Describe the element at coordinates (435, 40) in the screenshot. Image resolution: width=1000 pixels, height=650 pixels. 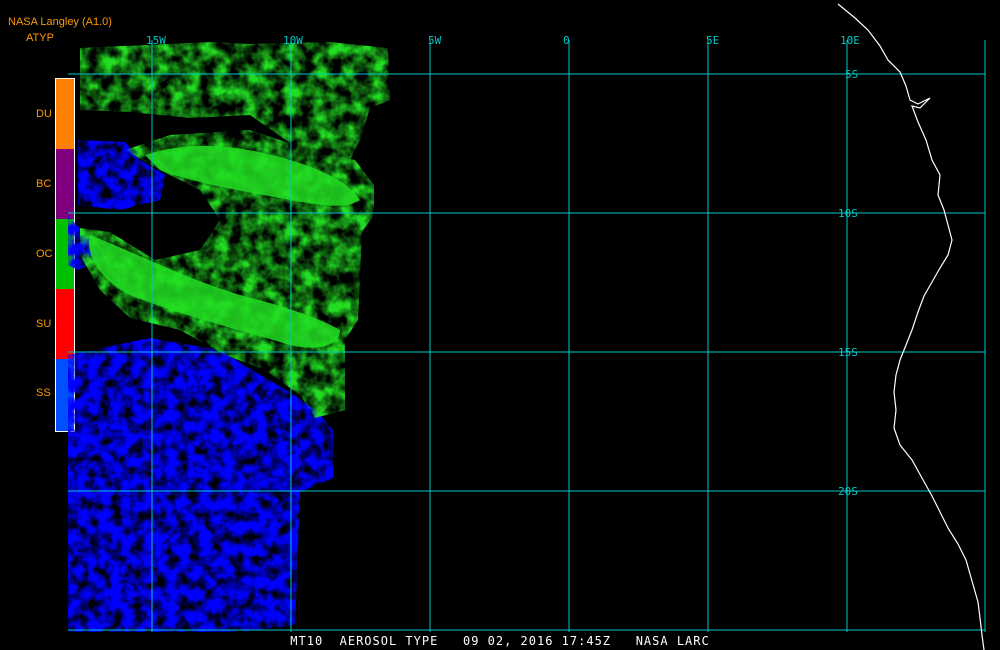
I see `lon-label-5w: 5W` at that location.